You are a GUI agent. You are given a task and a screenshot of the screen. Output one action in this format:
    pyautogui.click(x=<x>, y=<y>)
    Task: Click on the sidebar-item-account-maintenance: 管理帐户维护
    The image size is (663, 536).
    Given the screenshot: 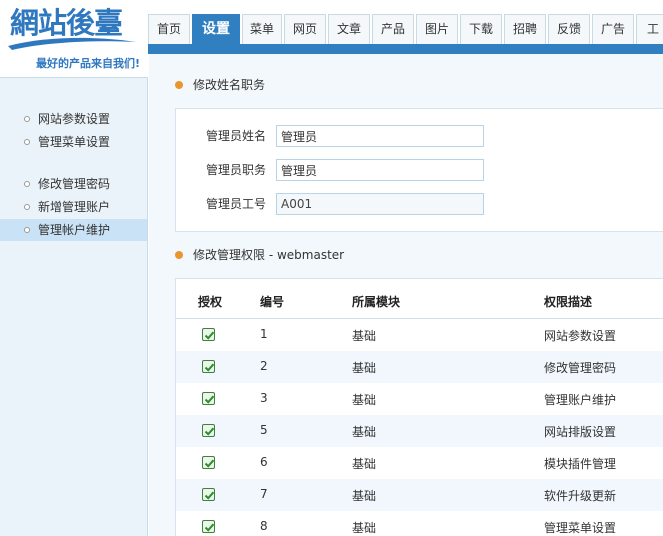 What is the action you would take?
    pyautogui.click(x=73, y=230)
    